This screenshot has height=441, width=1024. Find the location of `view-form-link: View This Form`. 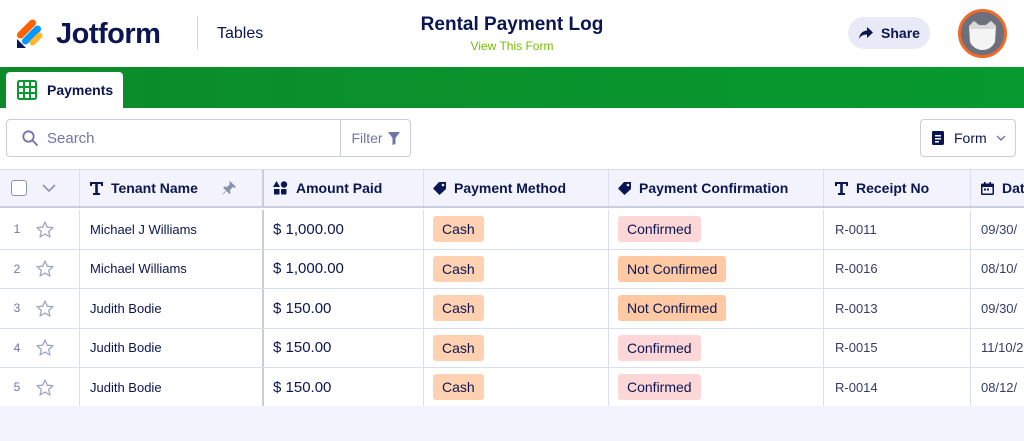

view-form-link: View This Form is located at coordinates (512, 46).